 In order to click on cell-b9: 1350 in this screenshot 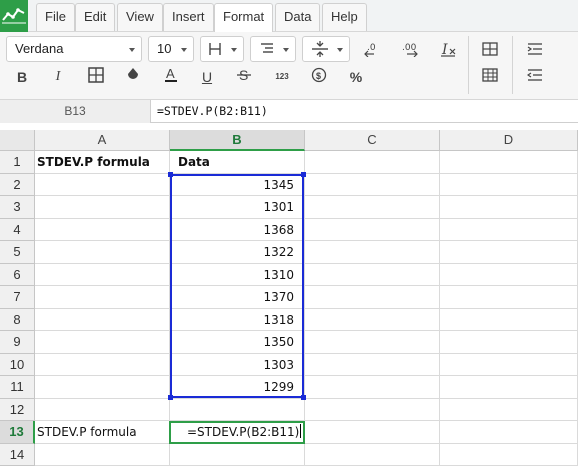, I will do `click(237, 342)`.